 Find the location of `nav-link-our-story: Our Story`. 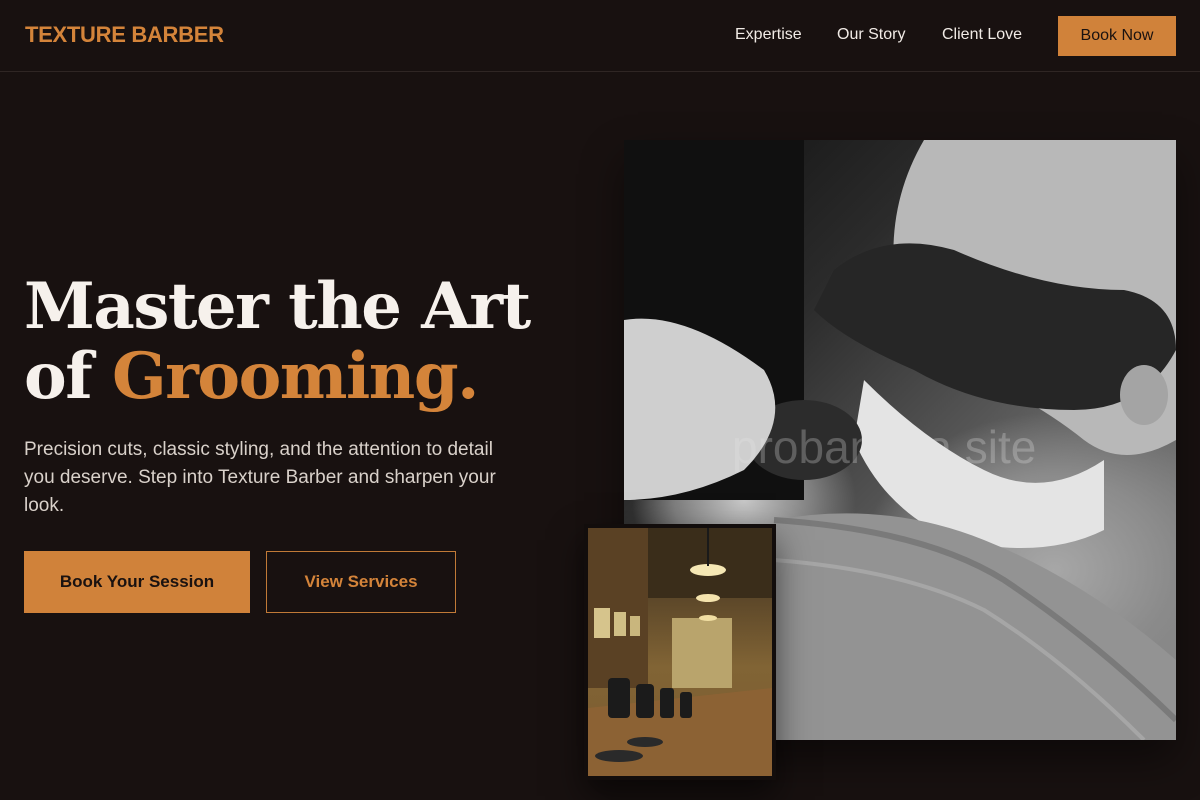

nav-link-our-story: Our Story is located at coordinates (871, 35).